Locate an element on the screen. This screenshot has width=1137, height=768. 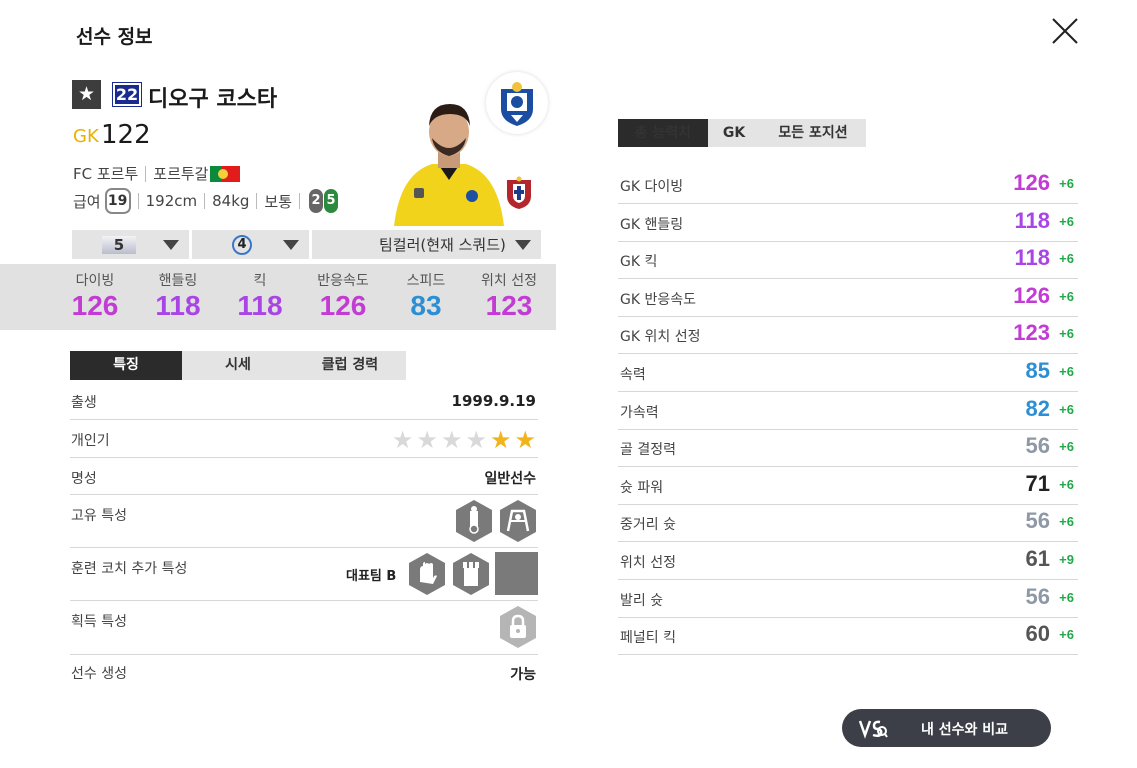
attribute-name: 속력 is located at coordinates (633, 375).